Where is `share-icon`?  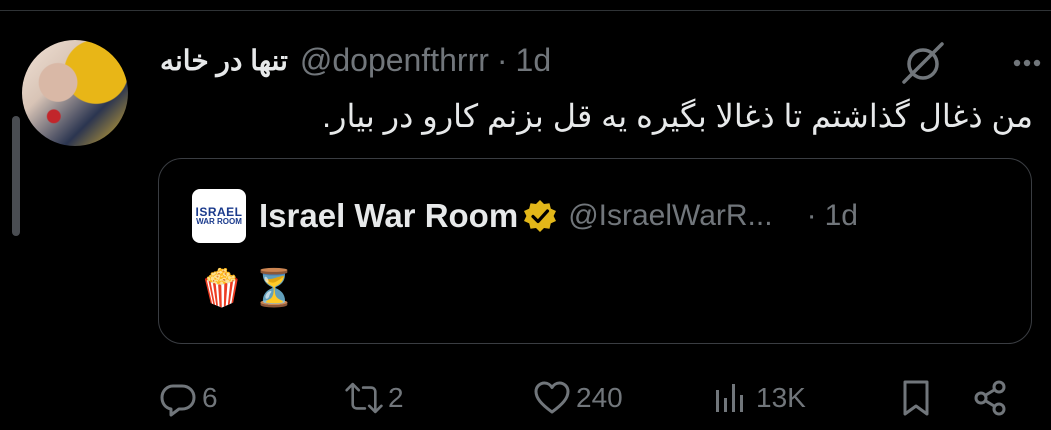 share-icon is located at coordinates (990, 398).